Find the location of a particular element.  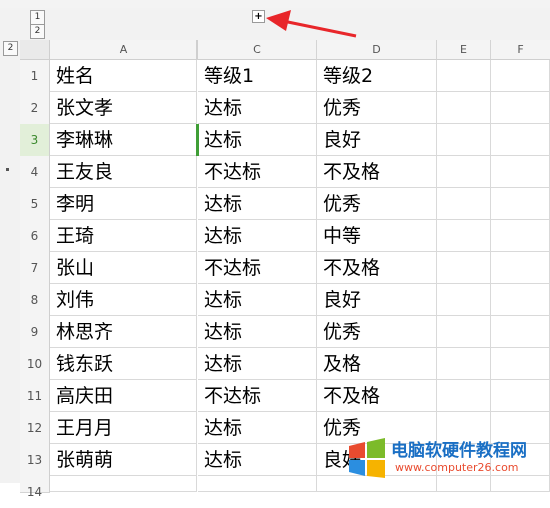

watermark-url: www.computer26.com is located at coordinates (457, 467).